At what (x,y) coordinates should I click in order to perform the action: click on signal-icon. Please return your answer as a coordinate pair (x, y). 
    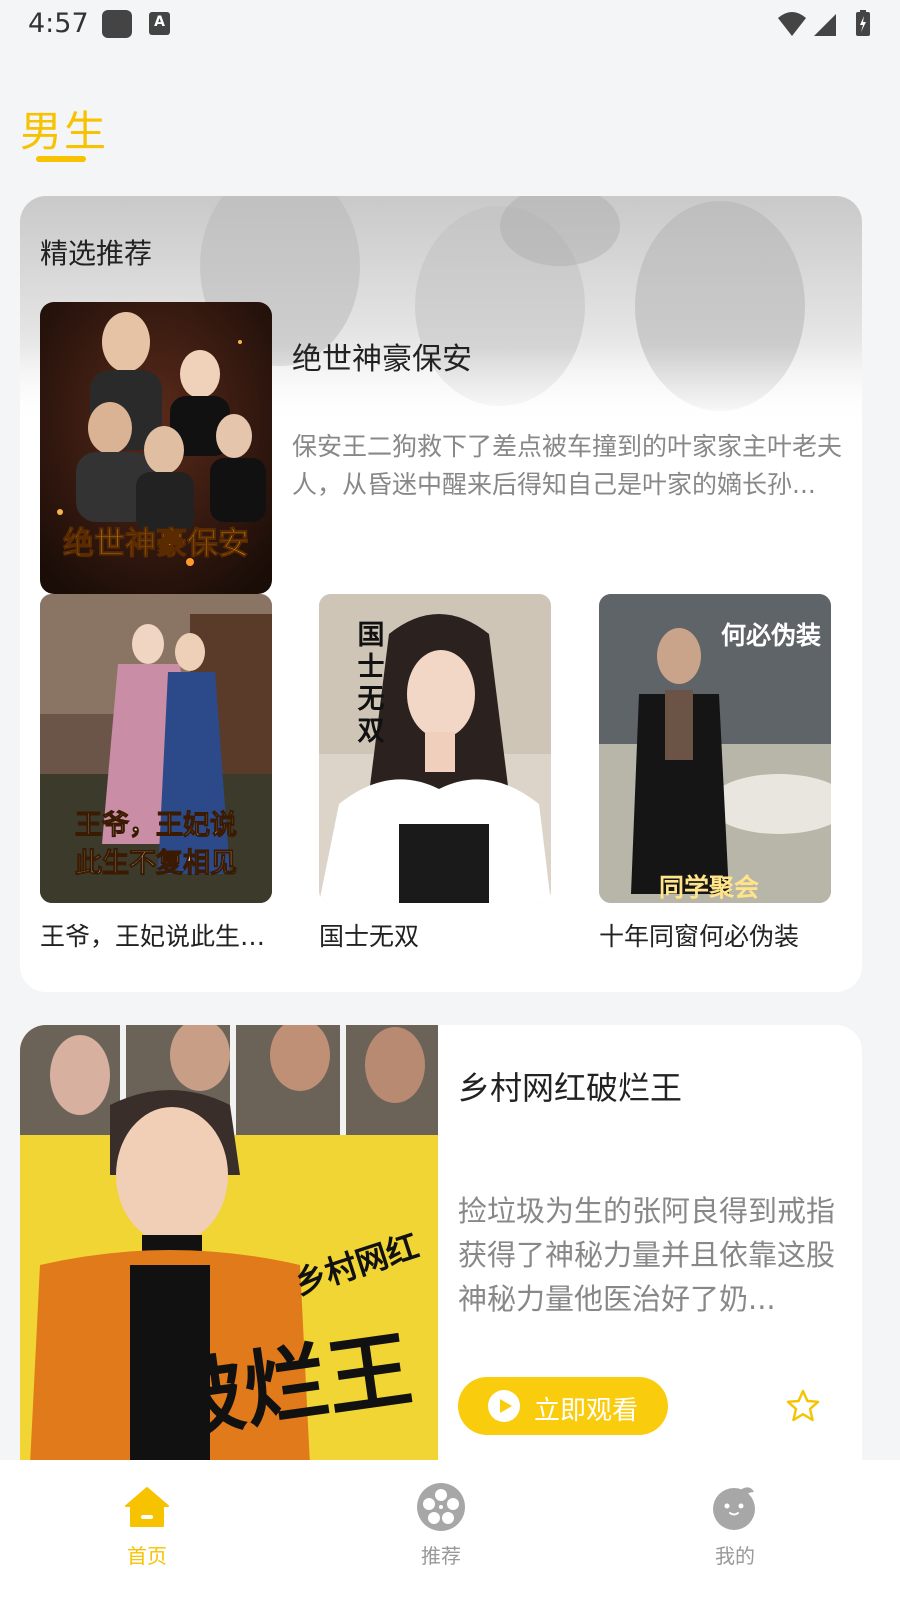
    Looking at the image, I should click on (825, 25).